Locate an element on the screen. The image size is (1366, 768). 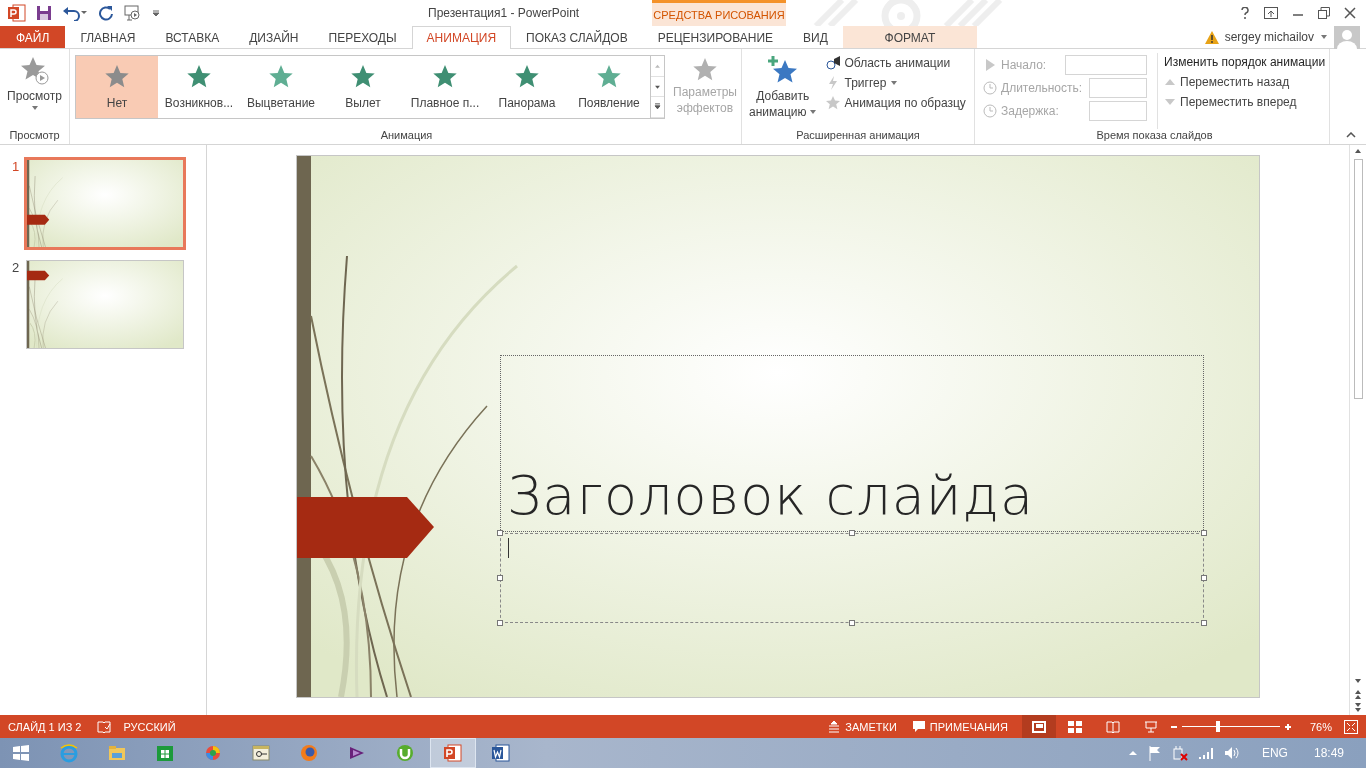
flag-icon is located at coordinates (1154, 753).